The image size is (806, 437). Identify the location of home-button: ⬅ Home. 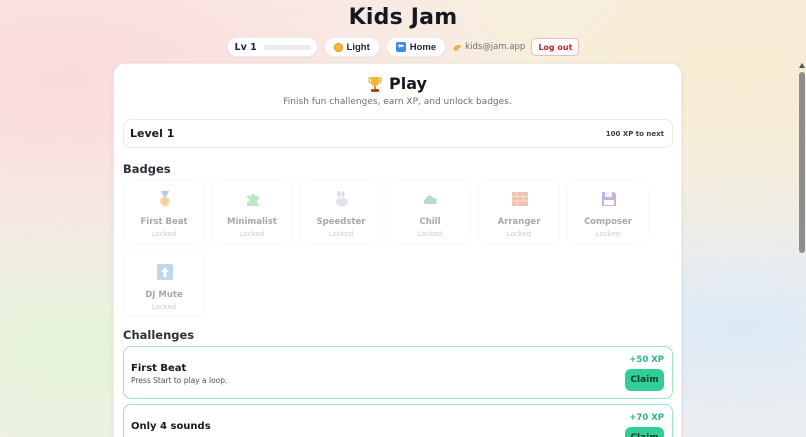
(416, 47).